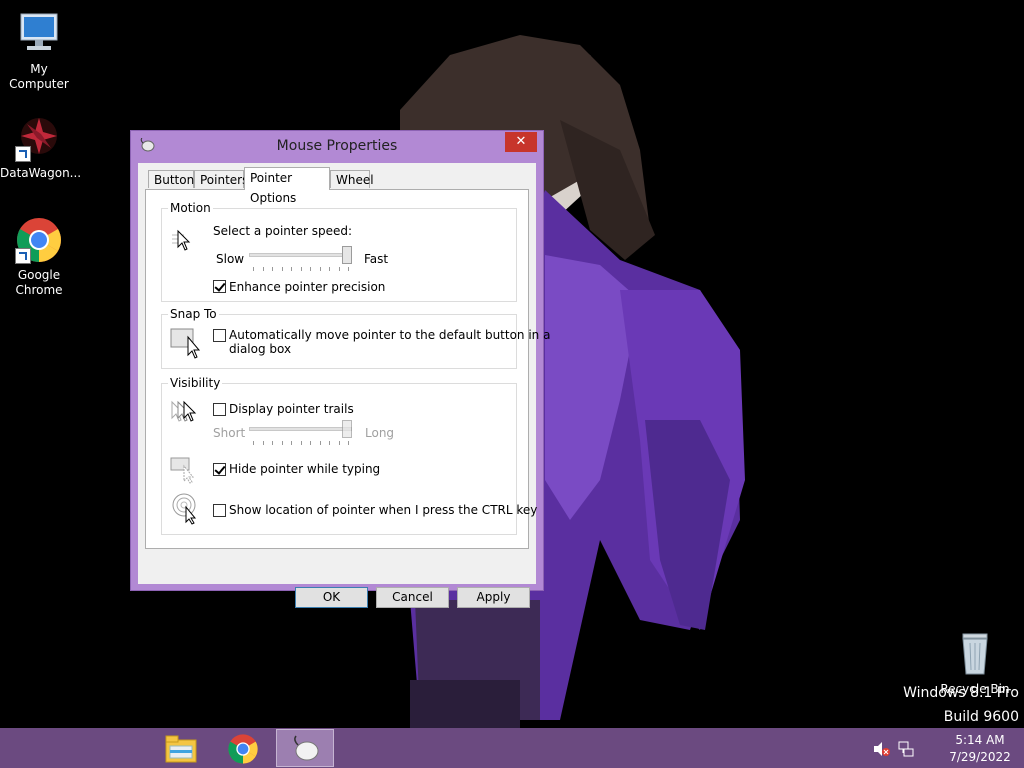  Describe the element at coordinates (380, 433) in the screenshot. I see `long-label: Long` at that location.